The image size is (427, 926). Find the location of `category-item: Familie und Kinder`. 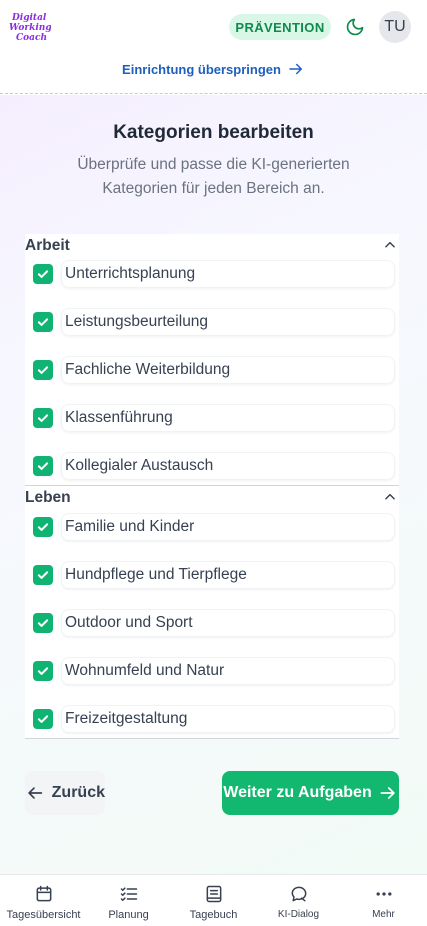

category-item: Familie und Kinder is located at coordinates (216, 527).